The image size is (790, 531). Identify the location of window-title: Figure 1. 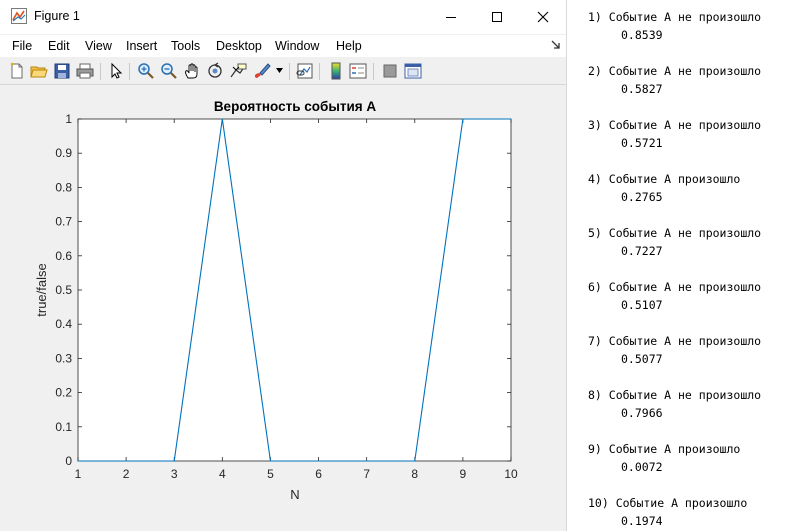
(57, 16).